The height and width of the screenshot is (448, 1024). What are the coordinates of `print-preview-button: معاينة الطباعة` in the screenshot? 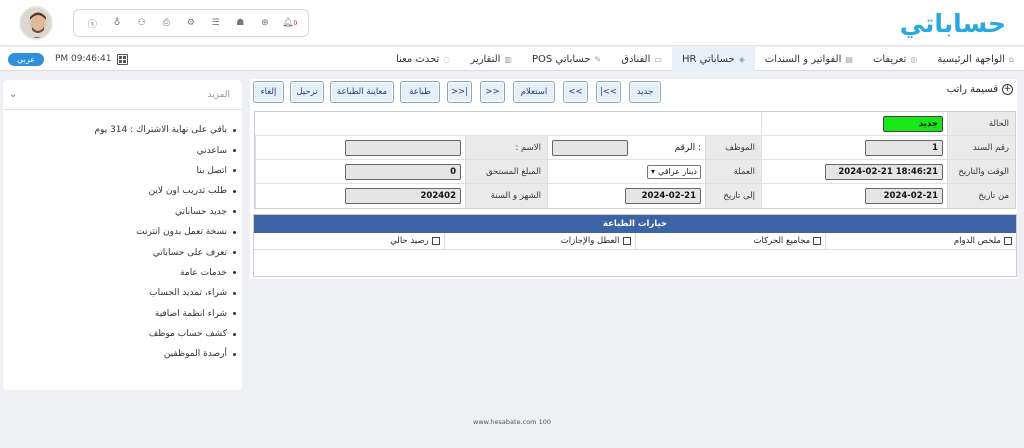 It's located at (362, 92).